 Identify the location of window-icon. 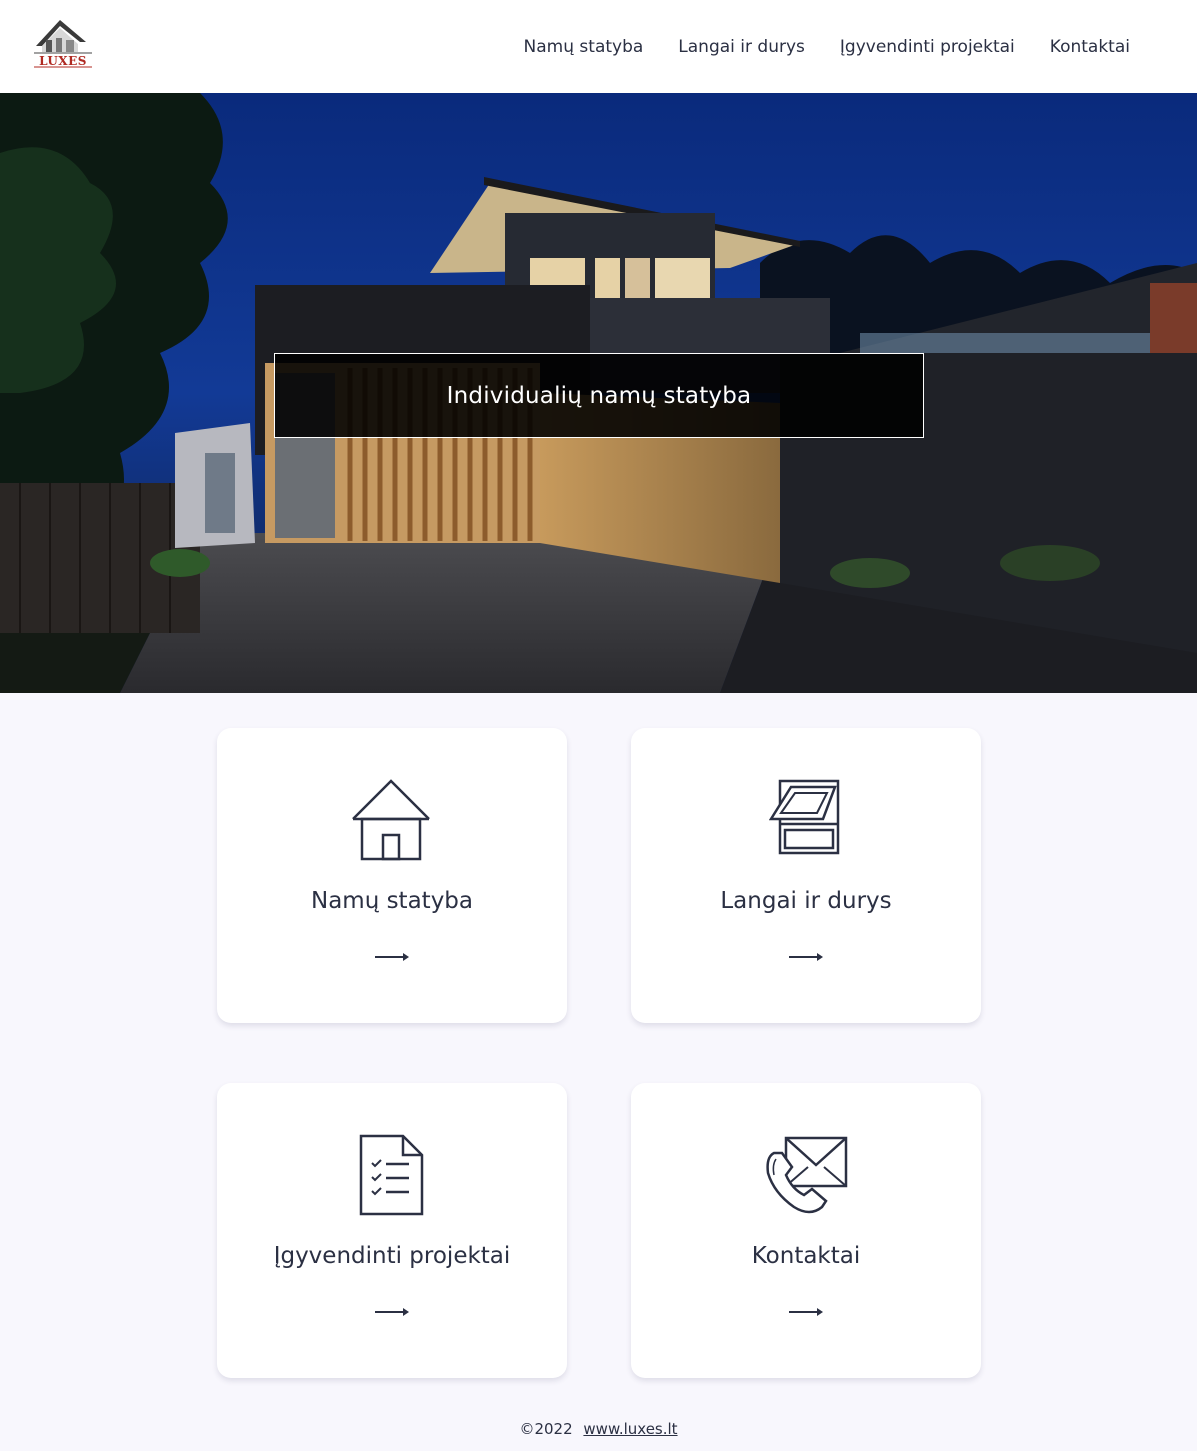
(806, 818).